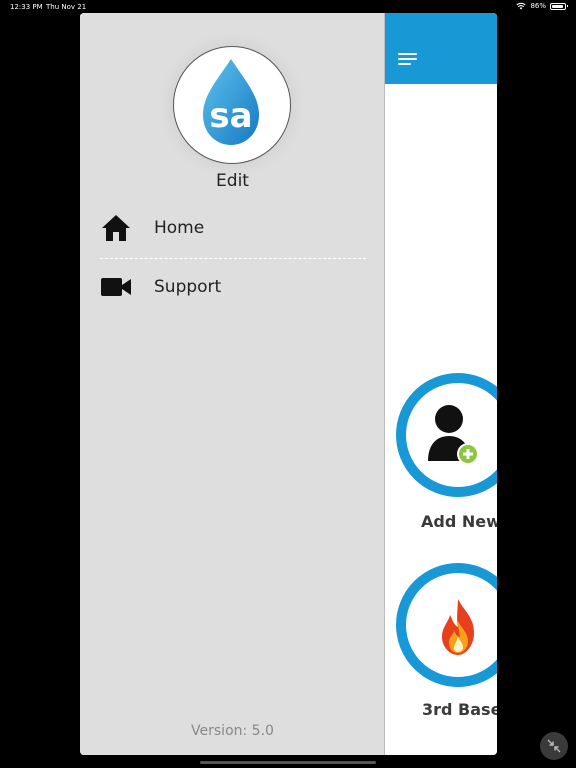 This screenshot has height=768, width=576. What do you see at coordinates (233, 228) in the screenshot?
I see `drawer-item-home: Home` at bounding box center [233, 228].